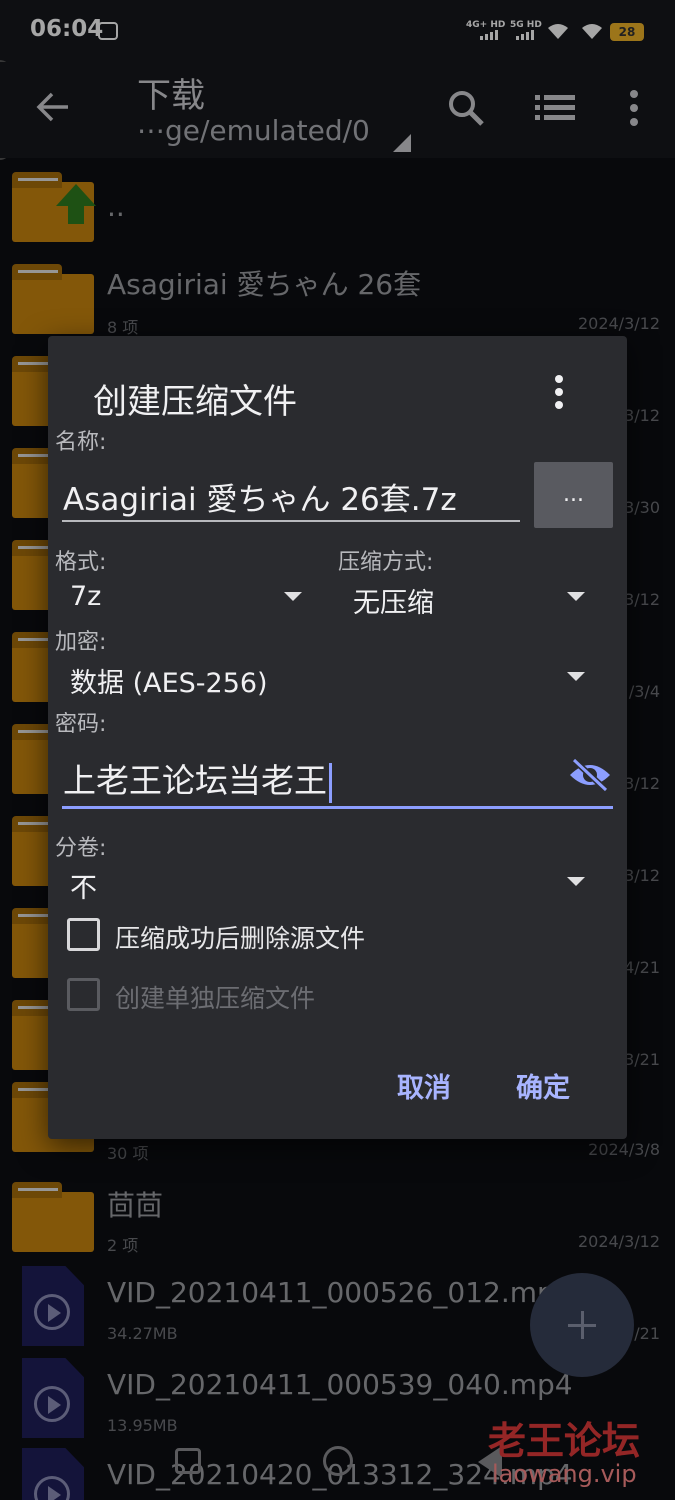 This screenshot has width=675, height=1500. Describe the element at coordinates (83, 885) in the screenshot. I see `split-select: 不` at that location.